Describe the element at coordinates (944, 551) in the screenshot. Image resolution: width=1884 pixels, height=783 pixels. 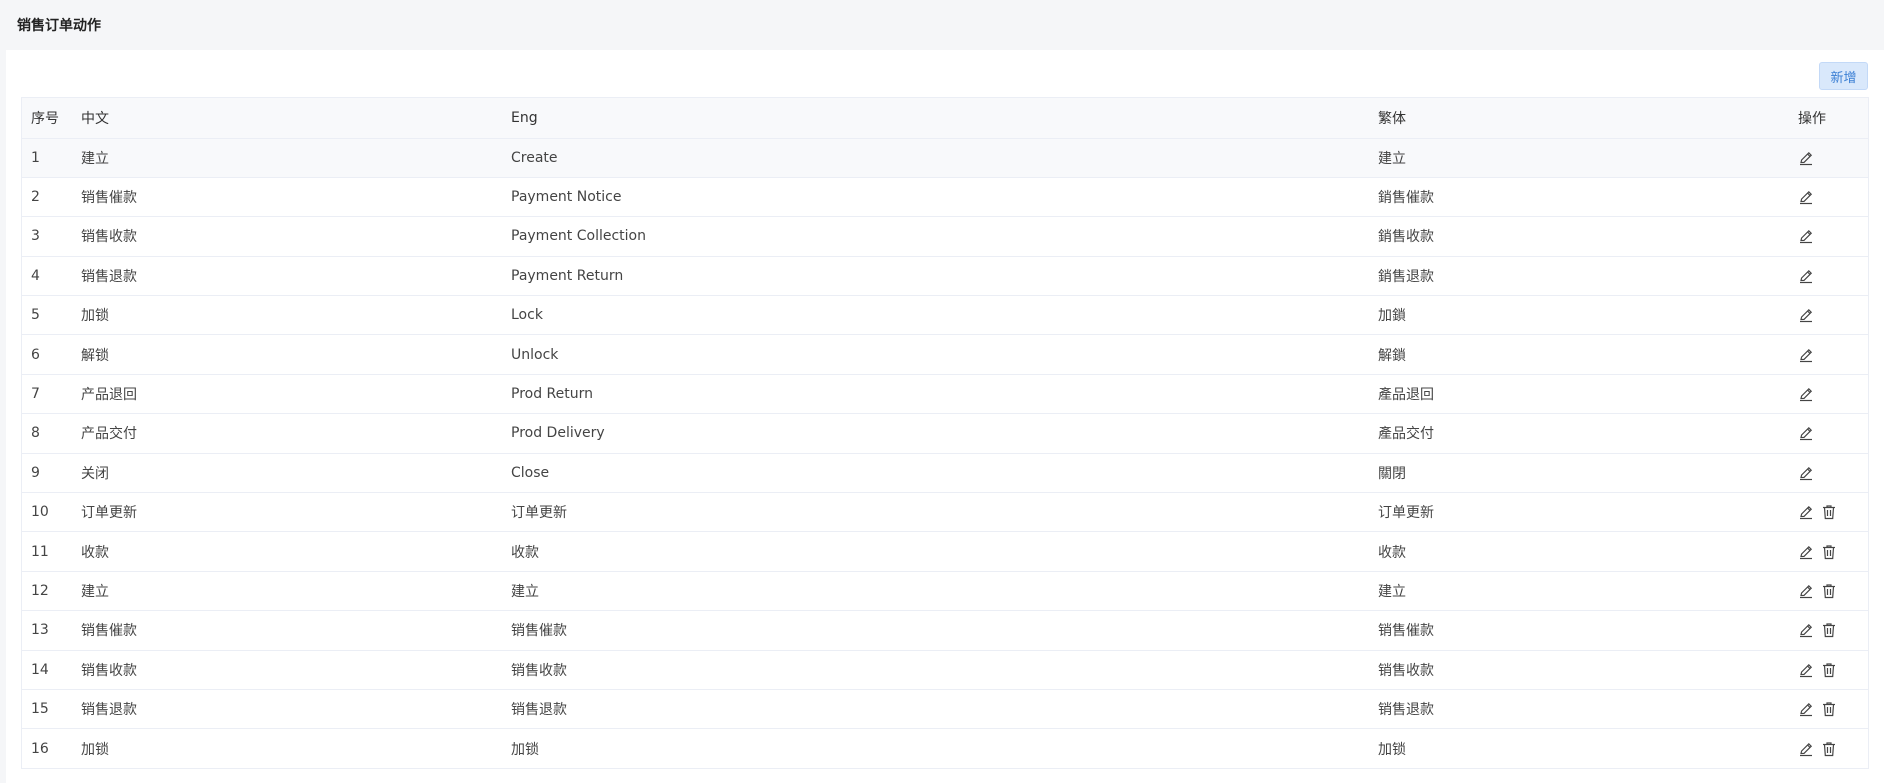
I see `cell-en: 收款` at that location.